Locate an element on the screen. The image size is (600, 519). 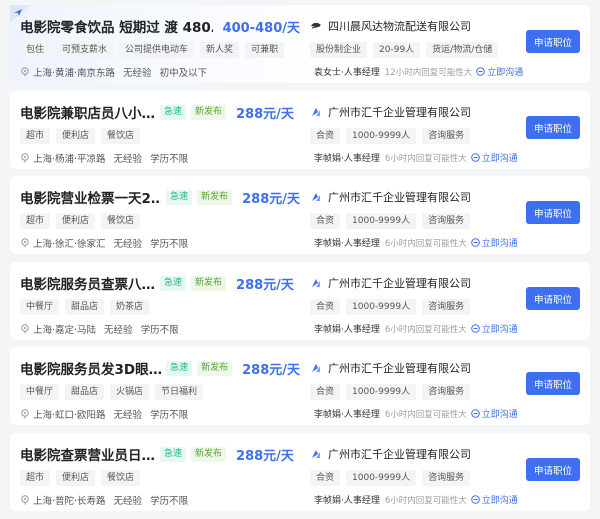
company-tag: 20-99人 is located at coordinates (397, 50).